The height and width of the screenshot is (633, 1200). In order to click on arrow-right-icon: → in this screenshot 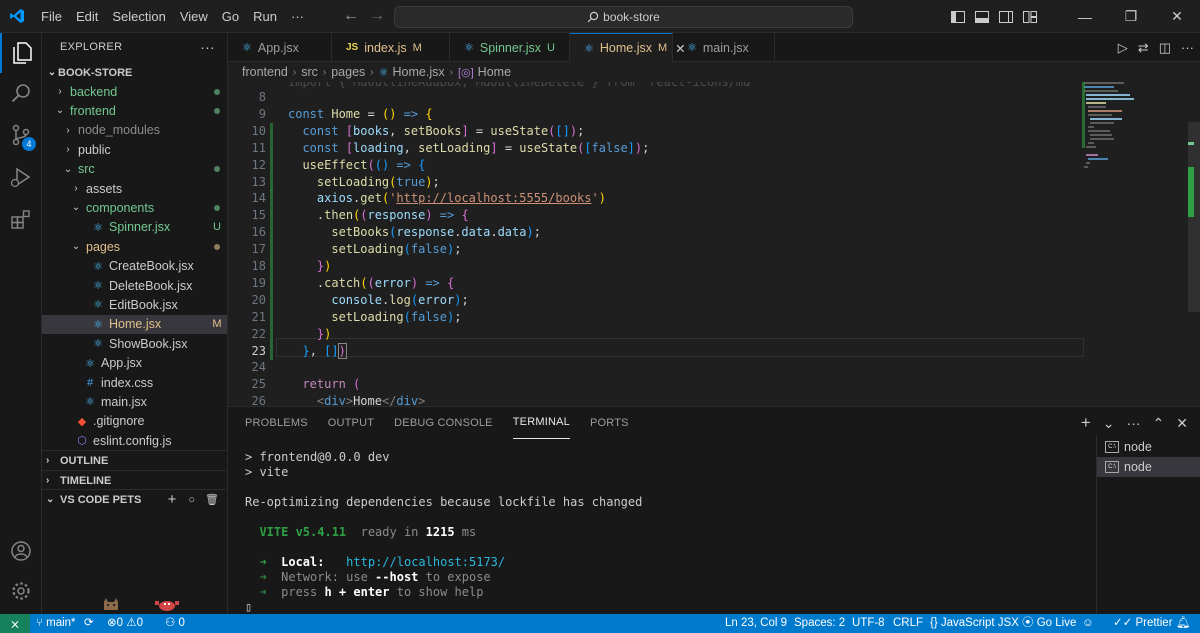, I will do `click(377, 16)`.